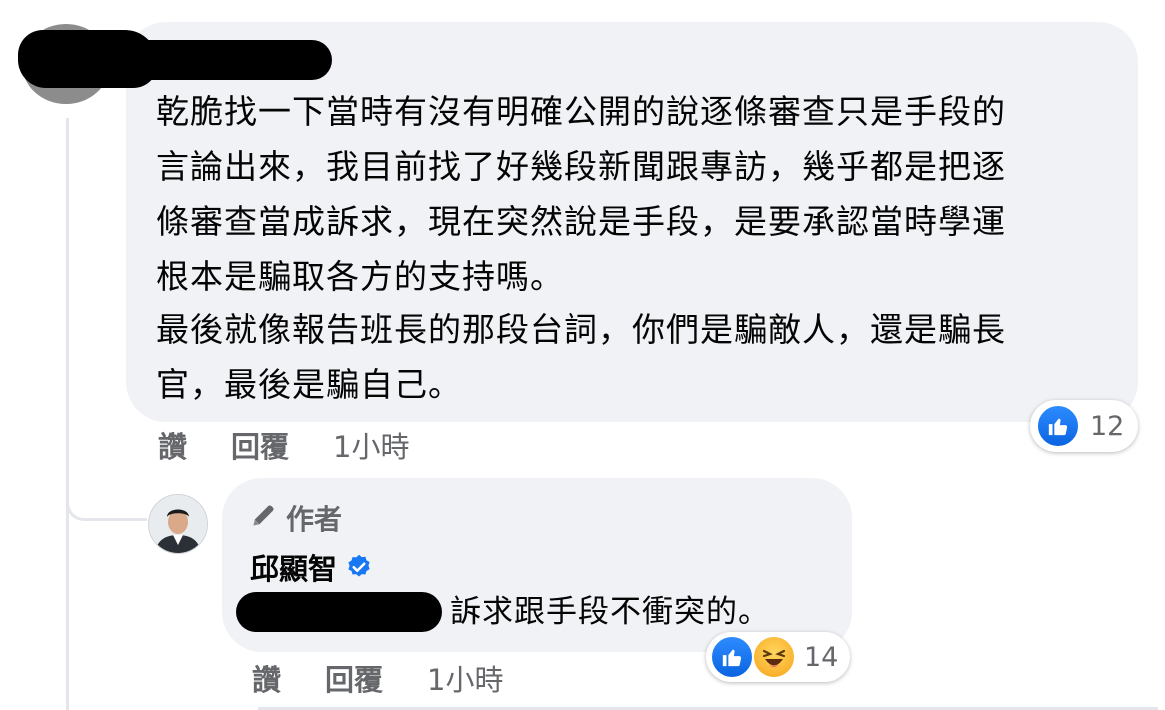 This screenshot has width=1165, height=710. I want to click on verified-badge-icon, so click(359, 567).